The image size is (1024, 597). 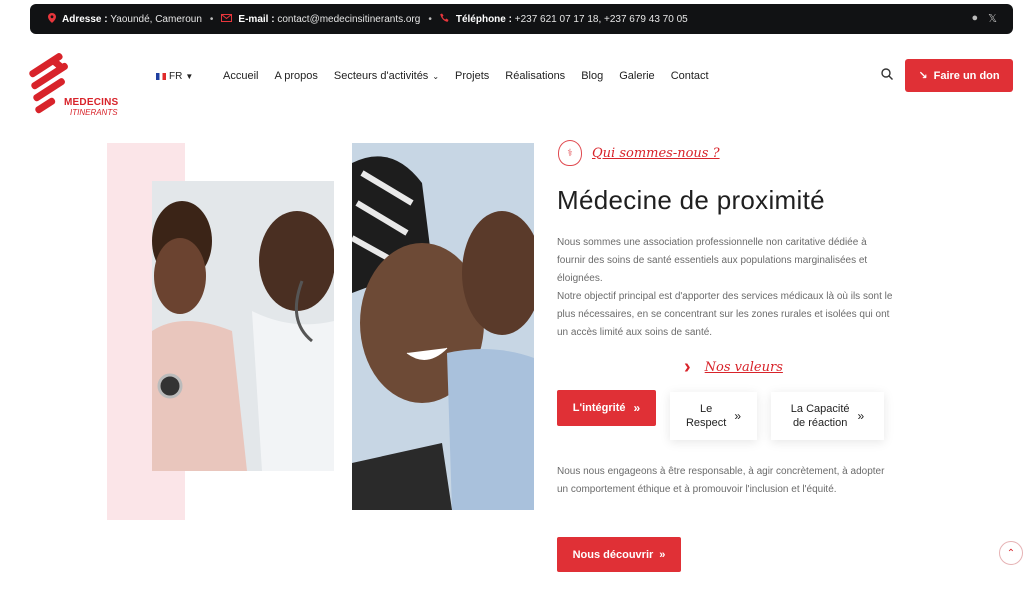 I want to click on arrow-down-right-icon: ↘, so click(x=923, y=76).